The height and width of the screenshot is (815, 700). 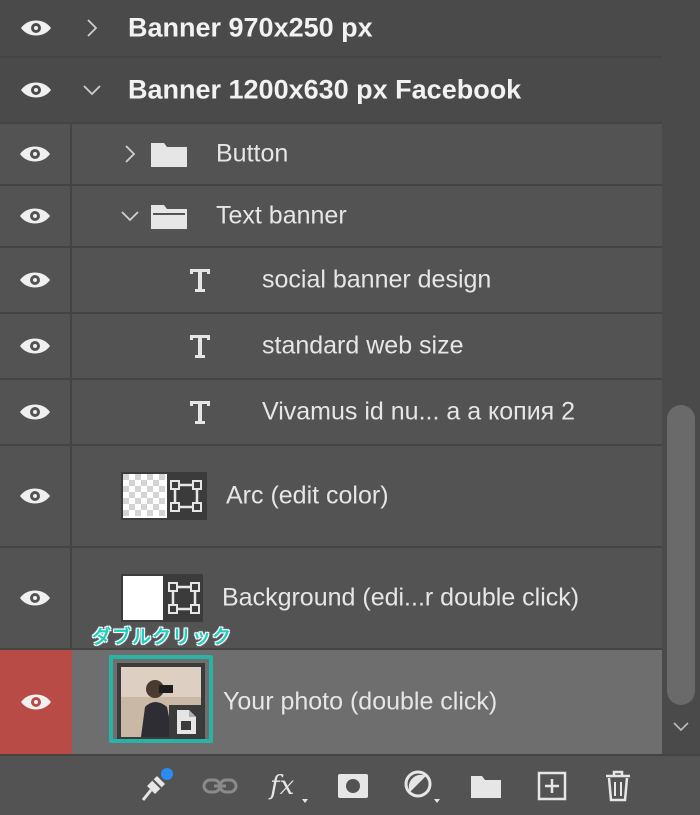 I want to click on new-group-button, so click(x=486, y=785).